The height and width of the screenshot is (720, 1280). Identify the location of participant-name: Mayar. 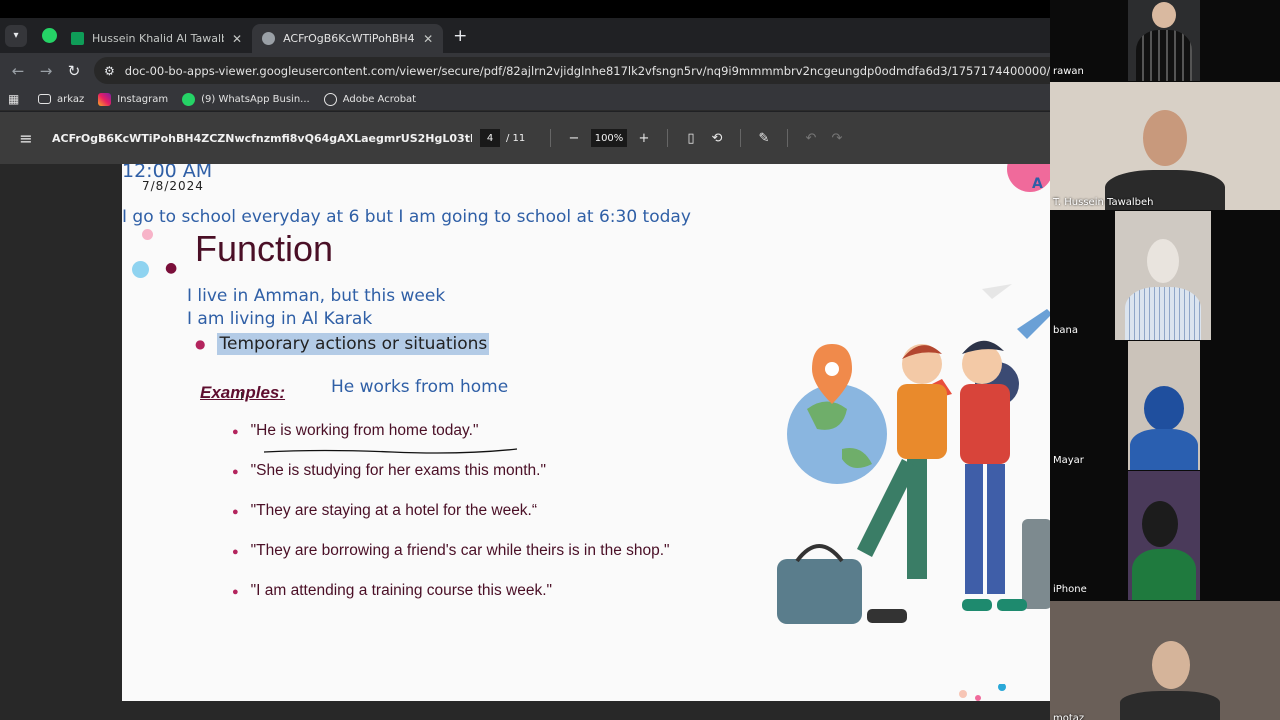
(1068, 460).